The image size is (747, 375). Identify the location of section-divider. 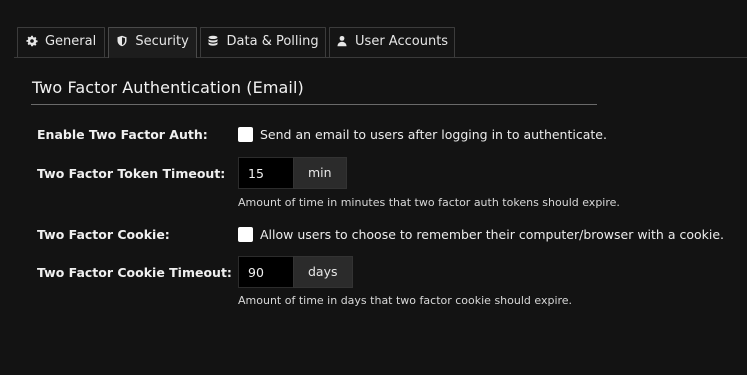
(314, 104).